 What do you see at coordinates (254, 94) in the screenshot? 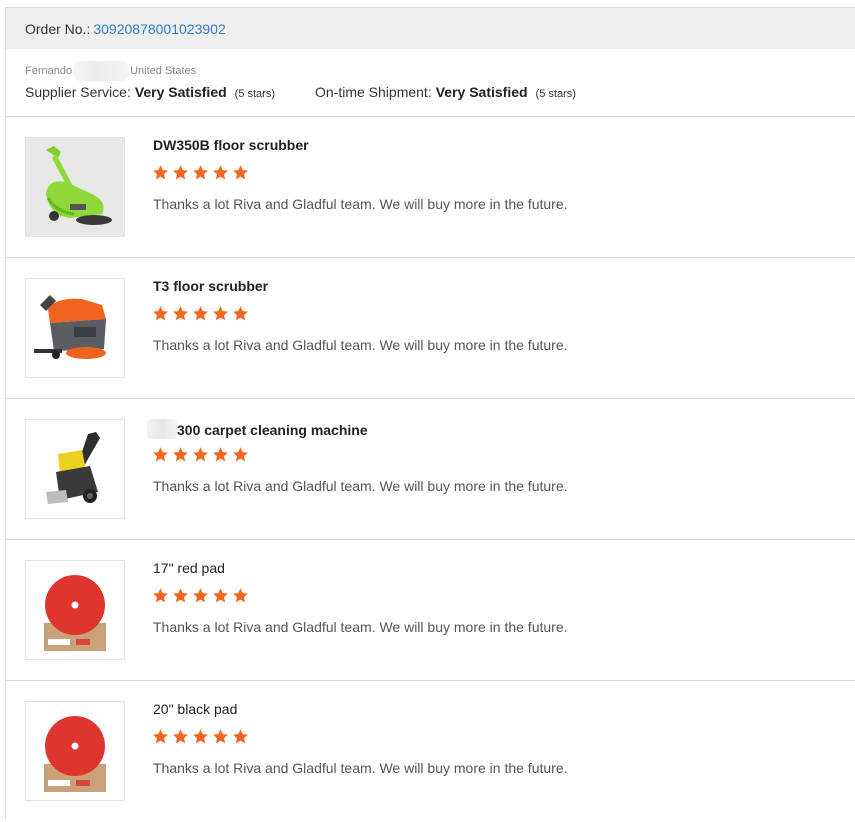
I see `supplier-service-stars: (5 stars)` at bounding box center [254, 94].